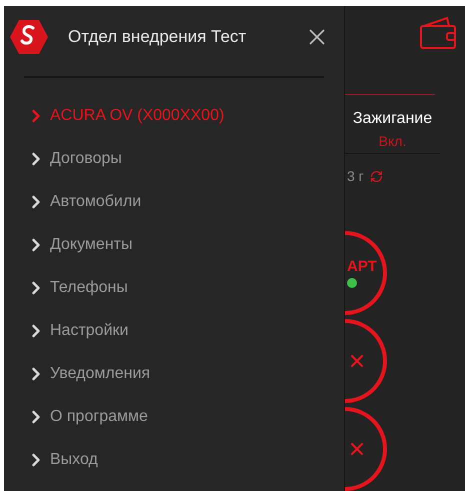 This screenshot has width=465, height=491. I want to click on drawer-title: Отдел внедрения Тест, so click(158, 37).